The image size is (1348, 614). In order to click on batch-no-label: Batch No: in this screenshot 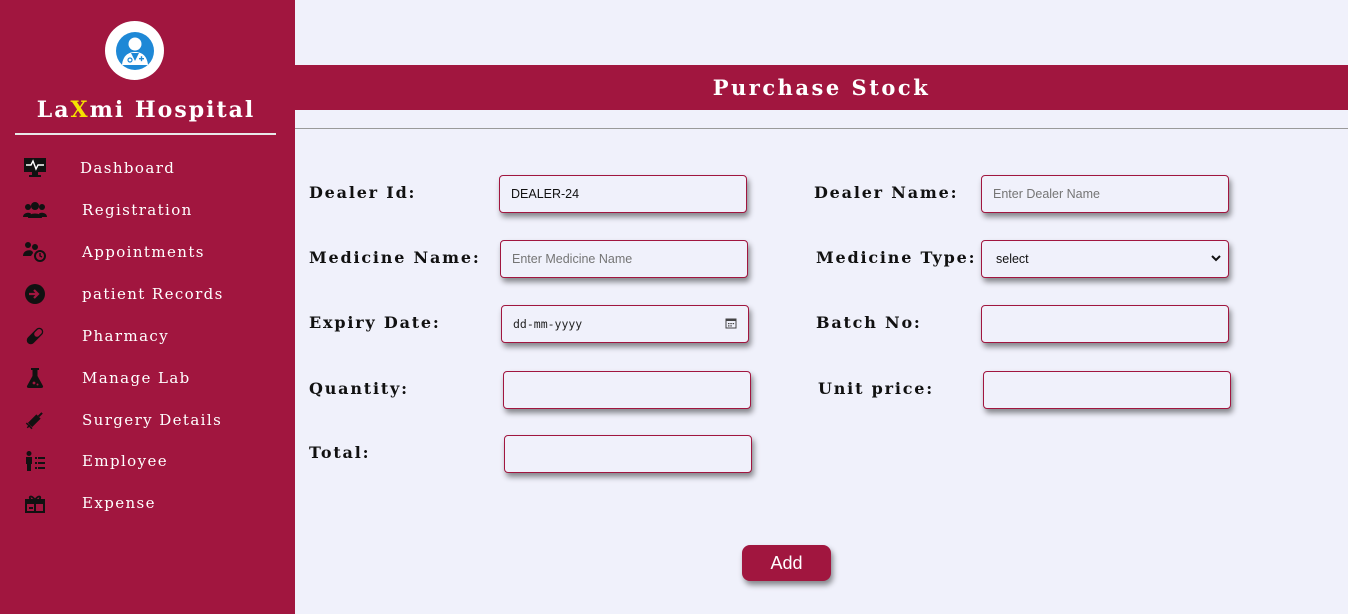, I will do `click(869, 322)`.